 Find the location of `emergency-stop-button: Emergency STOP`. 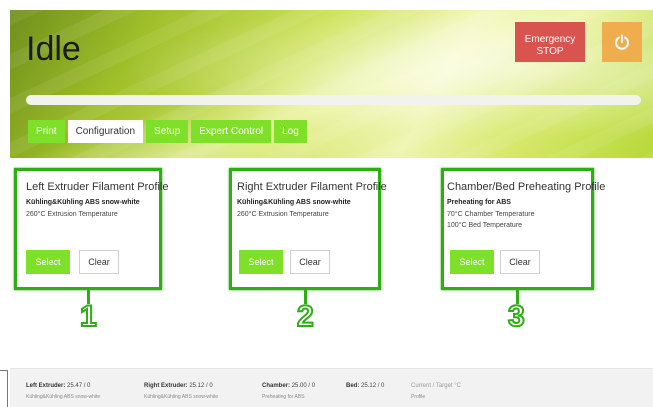

emergency-stop-button: Emergency STOP is located at coordinates (550, 42).